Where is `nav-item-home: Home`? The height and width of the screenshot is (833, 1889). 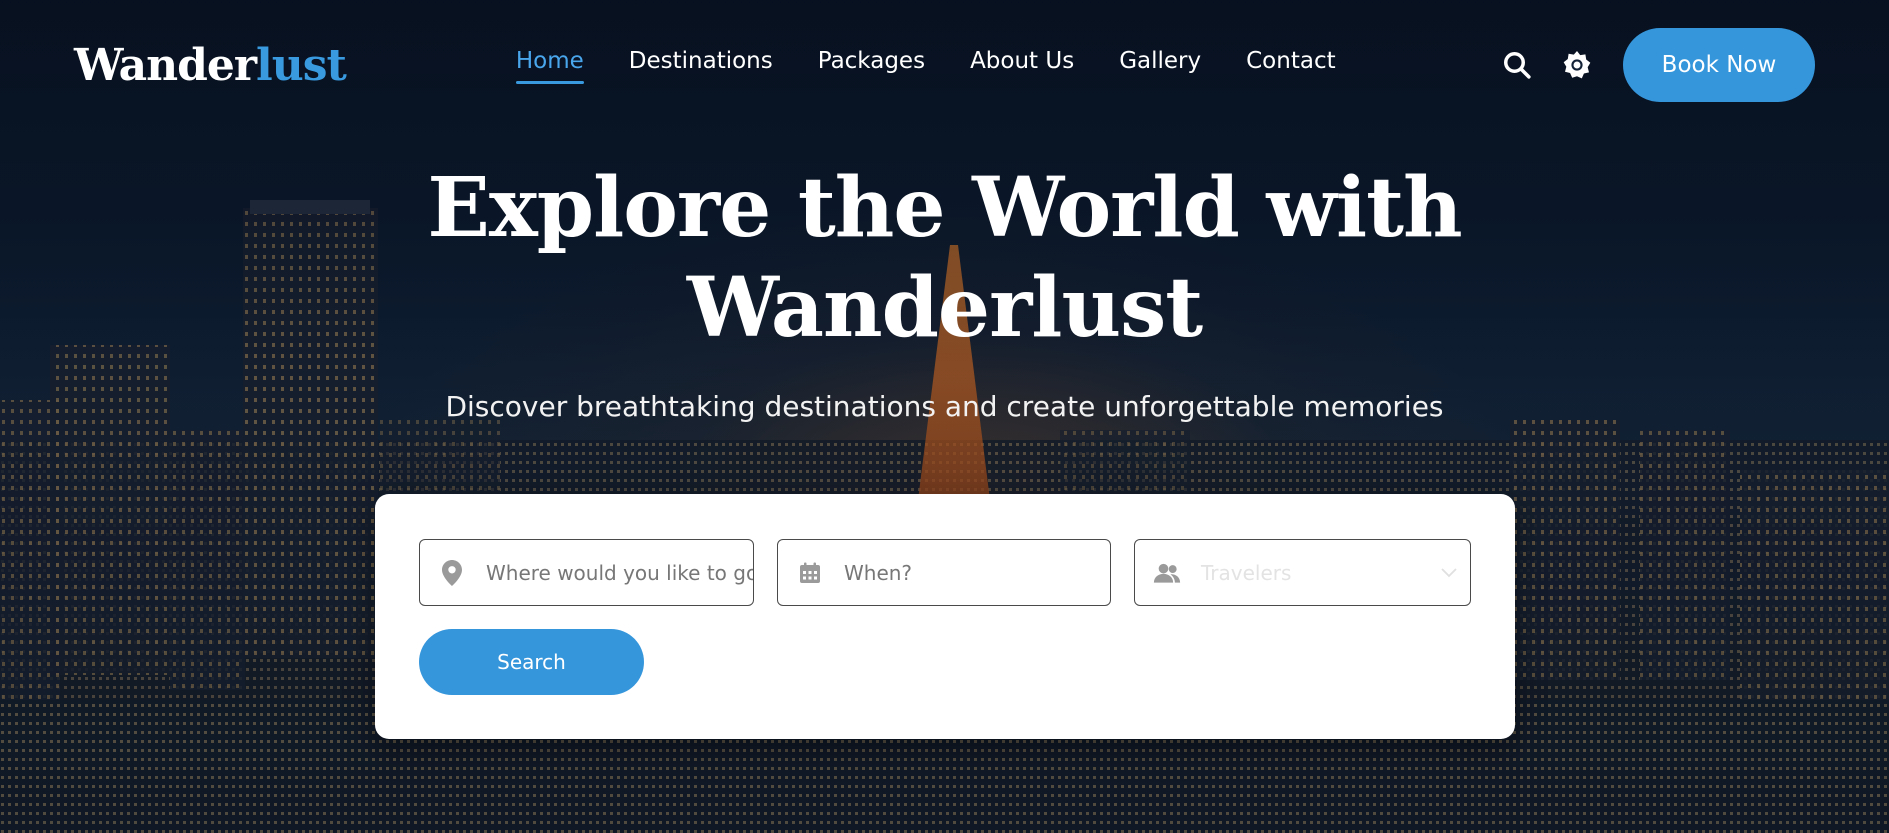 nav-item-home: Home is located at coordinates (549, 66).